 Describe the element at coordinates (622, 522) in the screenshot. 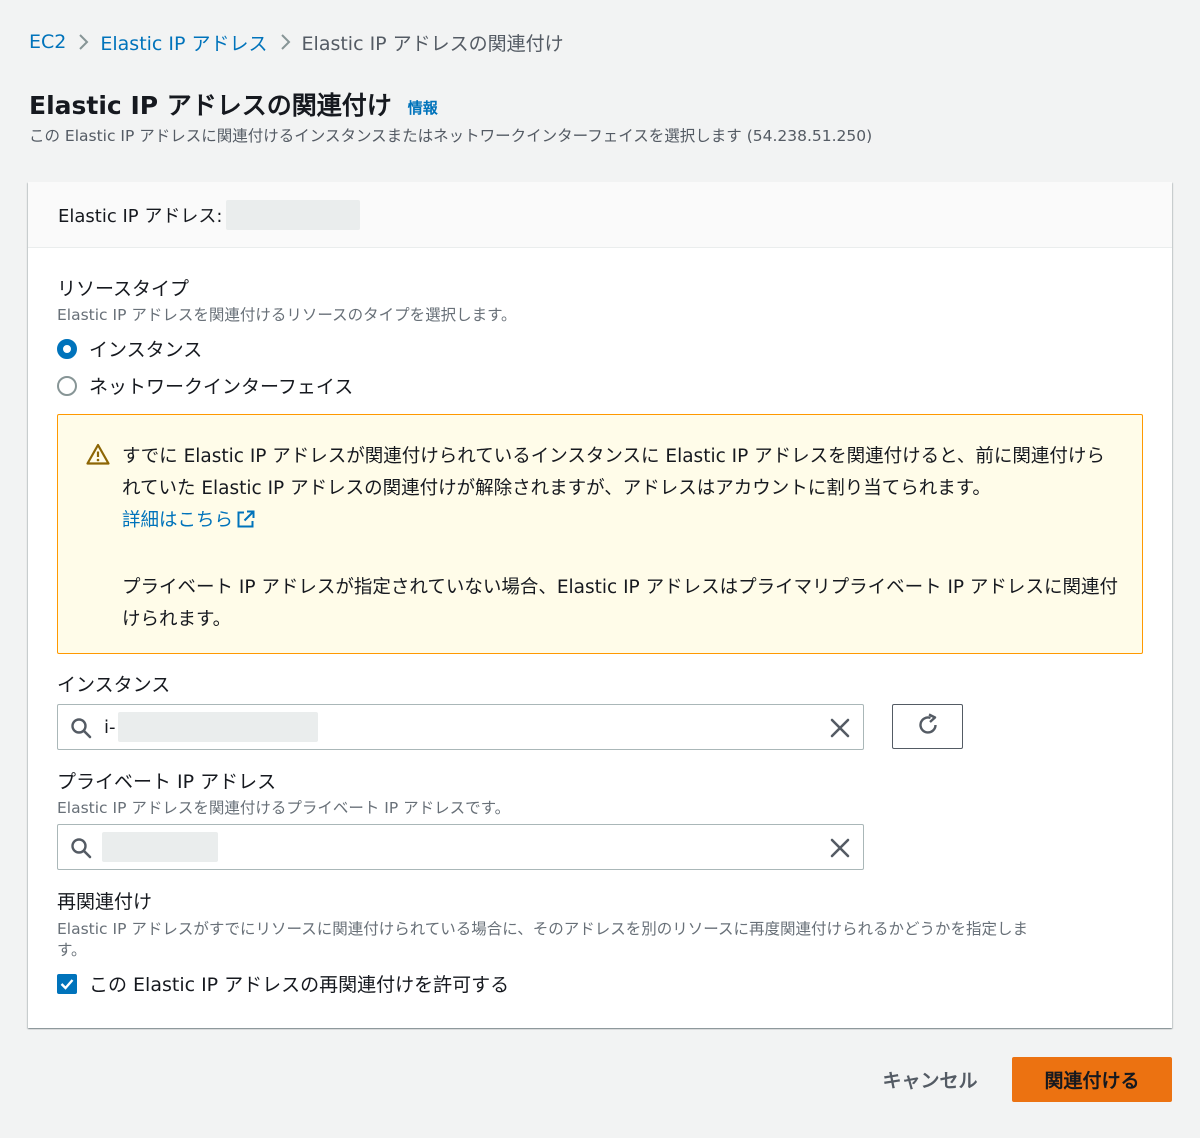

I see `alert-learn-more: 詳細はこちら` at that location.